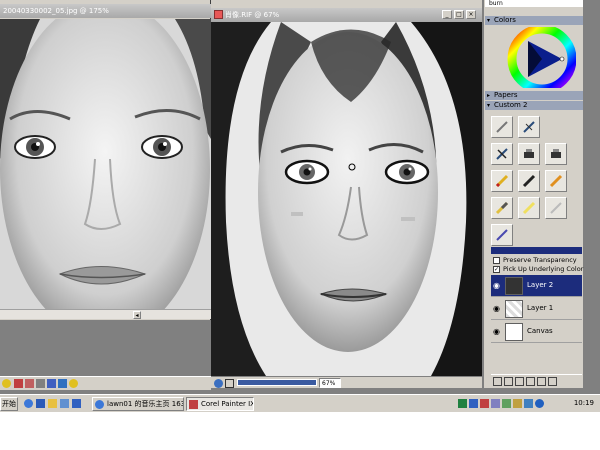 The height and width of the screenshot is (450, 600). I want to click on preserve-transparency-checkbox, so click(496, 260).